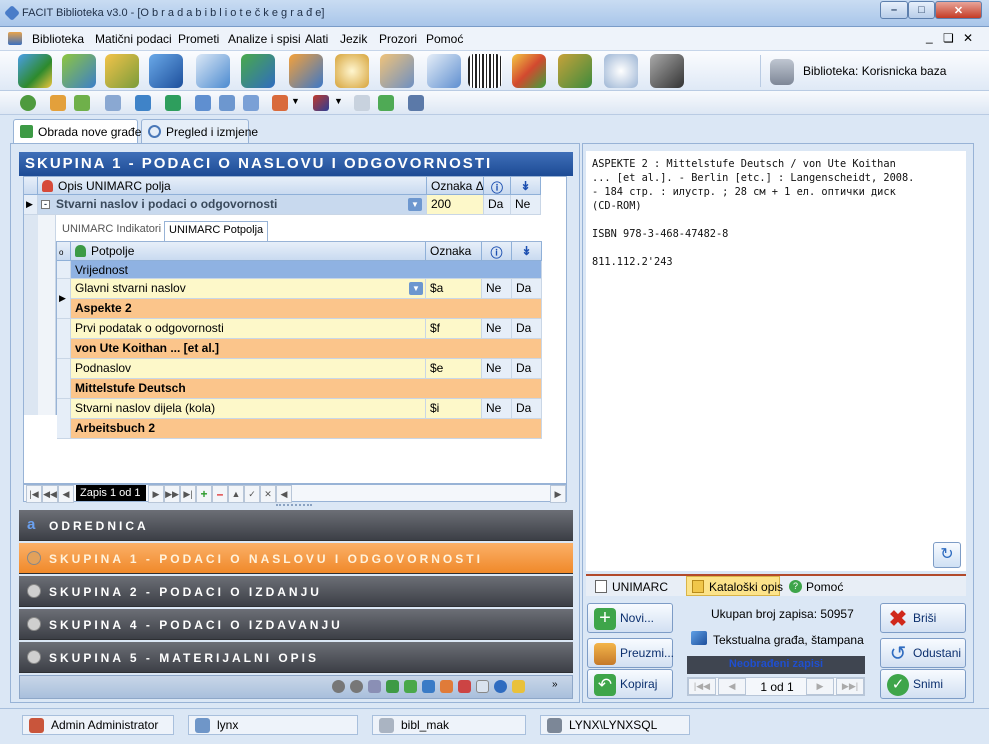 The image size is (989, 744). Describe the element at coordinates (58, 103) in the screenshot. I see `import-icon` at that location.